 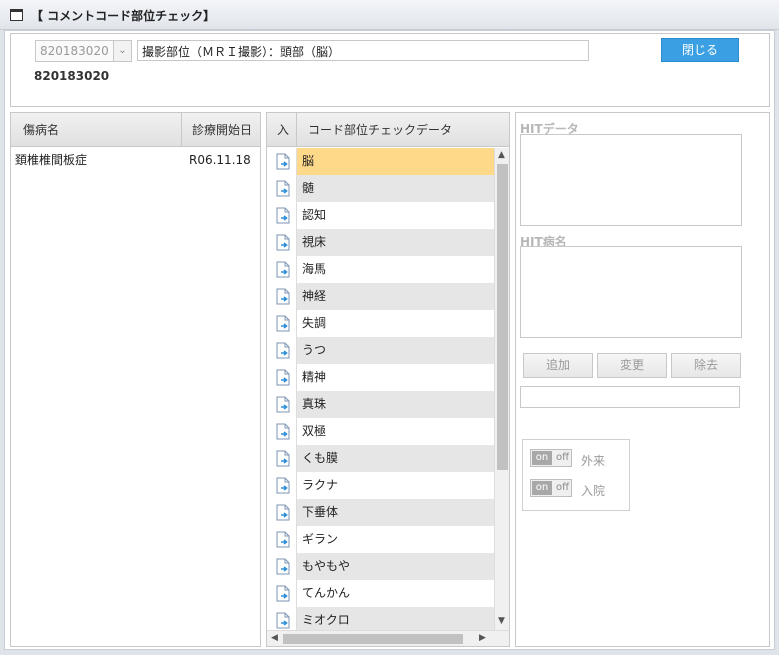 What do you see at coordinates (274, 638) in the screenshot?
I see `scroll-left-icon: ◀` at bounding box center [274, 638].